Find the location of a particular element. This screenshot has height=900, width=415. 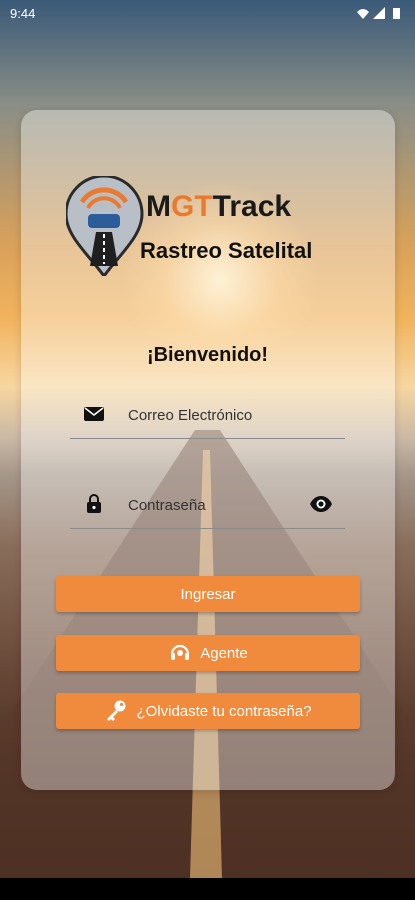

forgot-password-label: ¿Olvidaste tu contraseña? is located at coordinates (224, 711).